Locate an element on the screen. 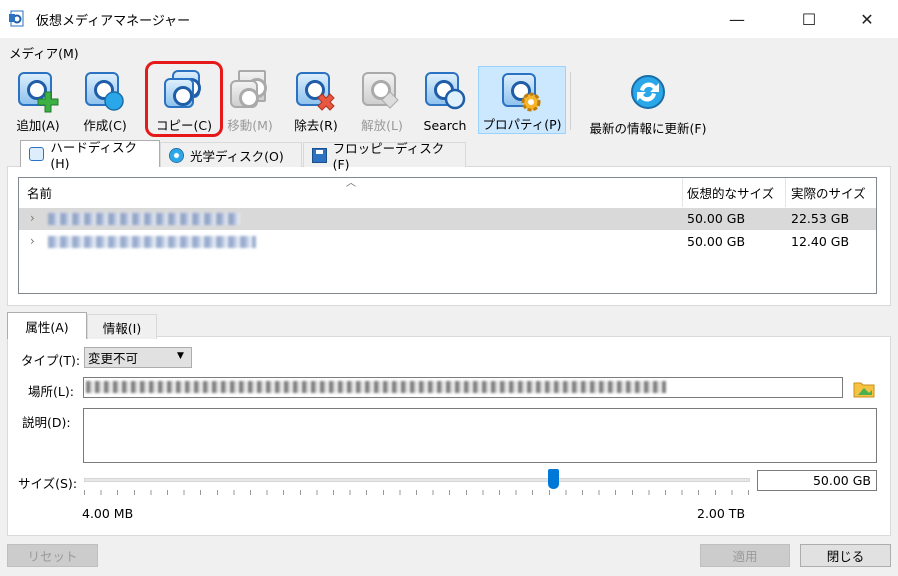 The image size is (898, 576). window-title: 仮想メディアマネージャー is located at coordinates (113, 21).